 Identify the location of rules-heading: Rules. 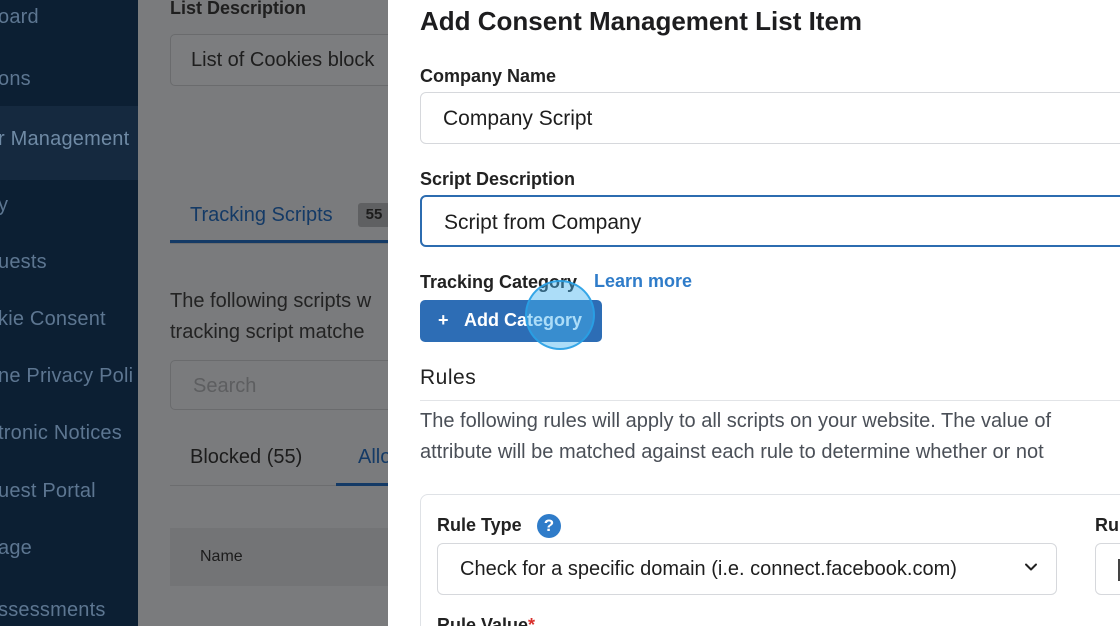
(448, 377).